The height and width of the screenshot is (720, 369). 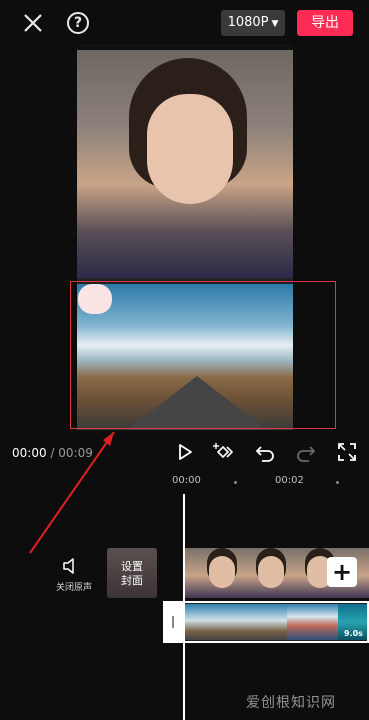 What do you see at coordinates (173, 622) in the screenshot?
I see `clip-trim-handle` at bounding box center [173, 622].